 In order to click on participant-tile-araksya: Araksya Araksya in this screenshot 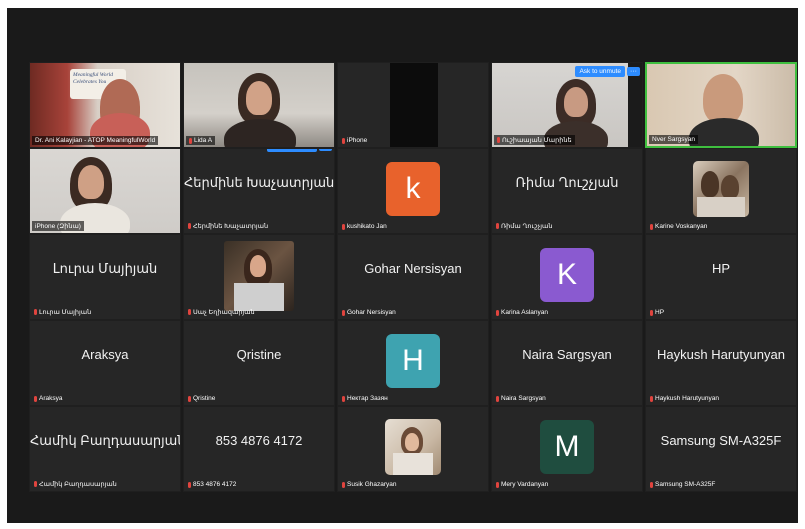, I will do `click(105, 363)`.